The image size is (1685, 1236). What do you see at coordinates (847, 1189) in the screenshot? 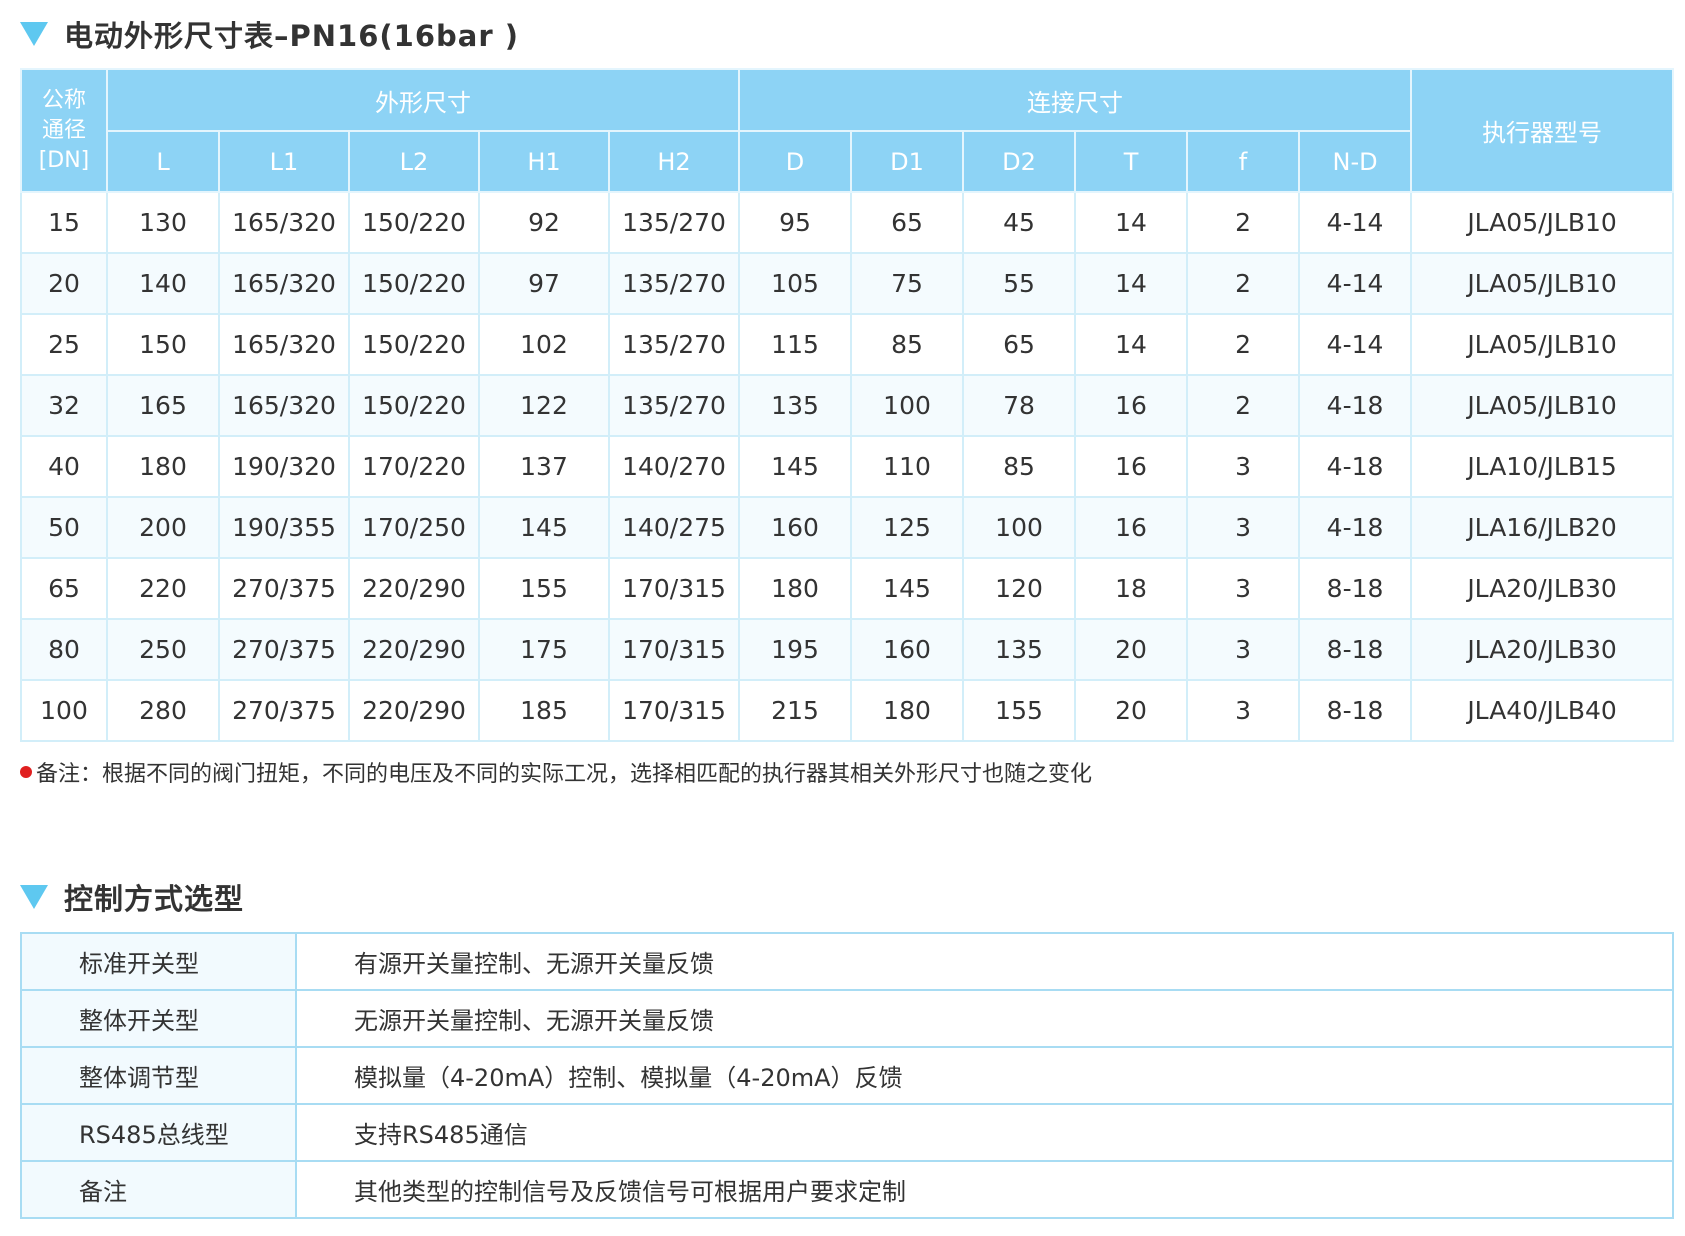
I see `list-item: 备注 其他类型的控制信号及反馈信号可根据用户要求定制` at bounding box center [847, 1189].